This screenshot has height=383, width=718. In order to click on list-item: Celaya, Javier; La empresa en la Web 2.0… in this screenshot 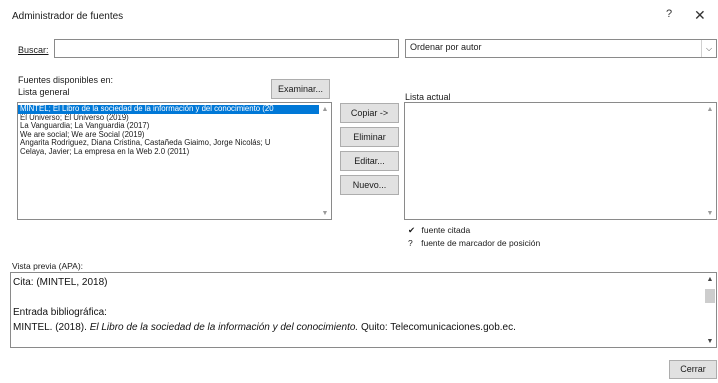, I will do `click(168, 152)`.